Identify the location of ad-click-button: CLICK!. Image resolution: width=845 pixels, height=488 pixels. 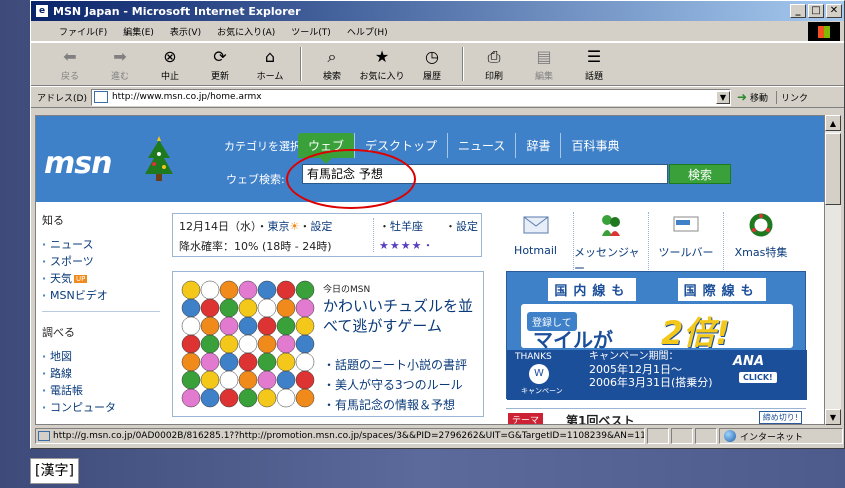
(758, 377).